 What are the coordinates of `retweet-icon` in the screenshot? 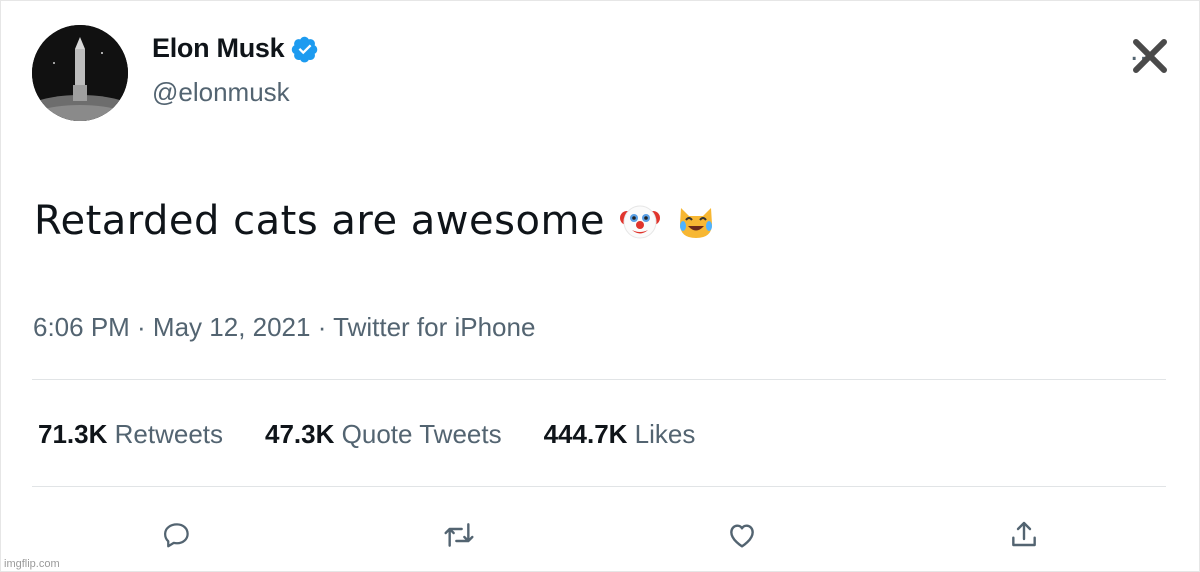 It's located at (459, 535).